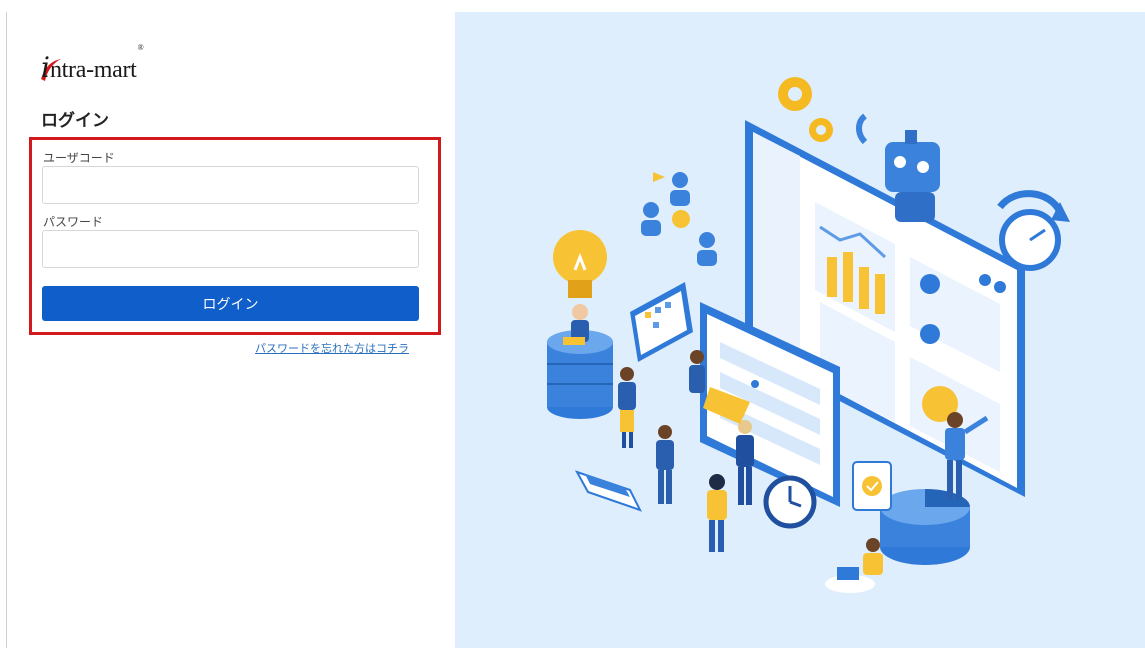  I want to click on database-icon, so click(580, 361).